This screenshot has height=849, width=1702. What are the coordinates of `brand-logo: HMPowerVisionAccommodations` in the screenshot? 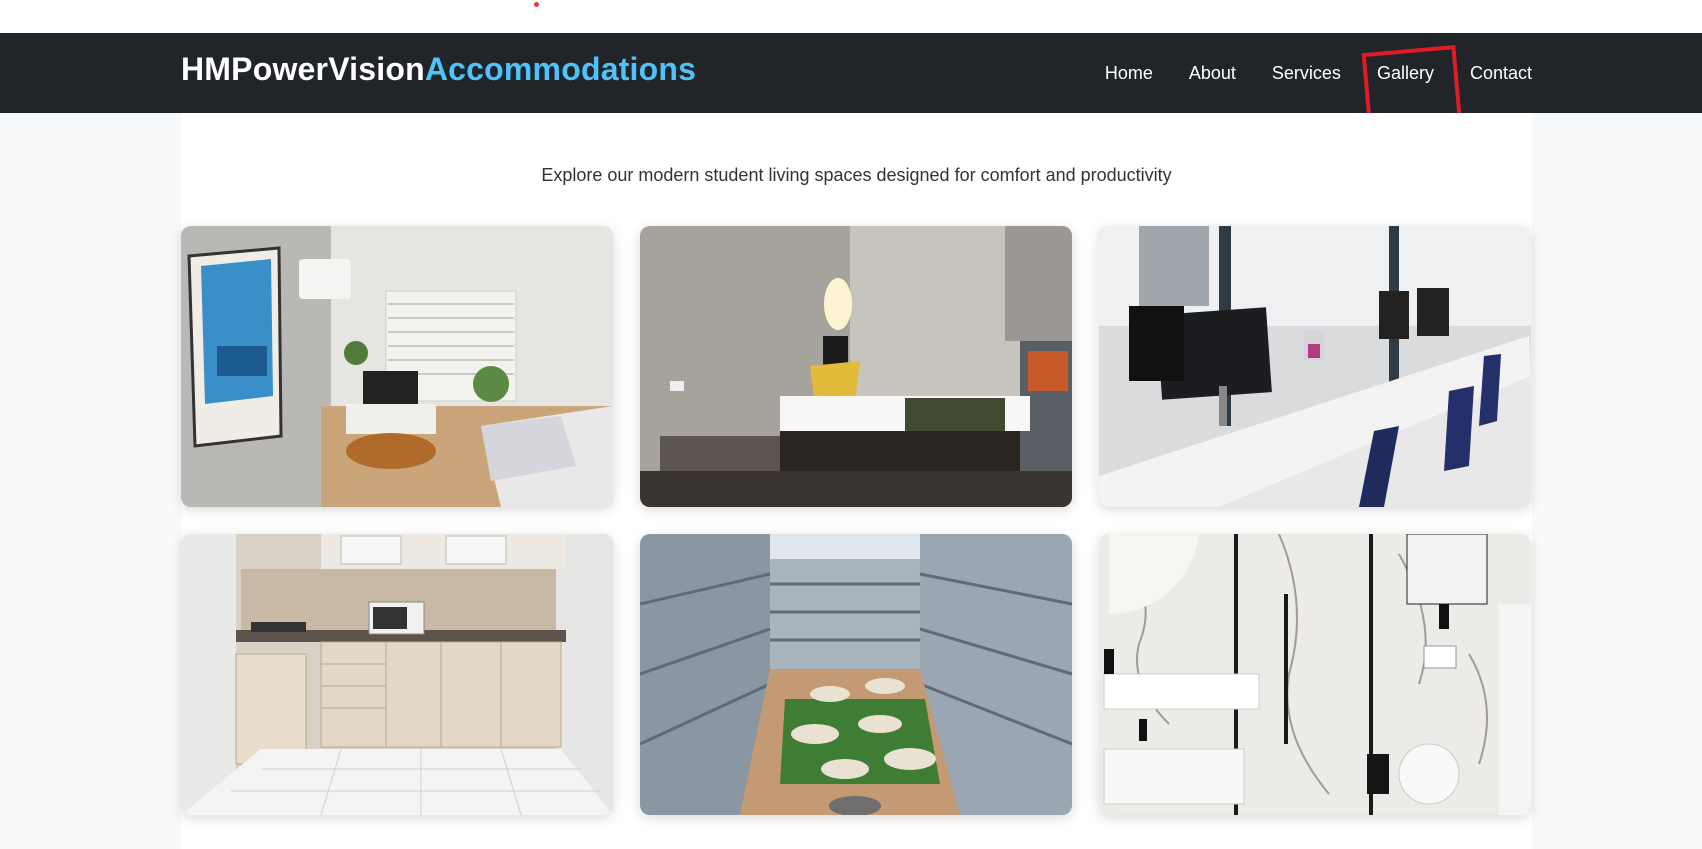 It's located at (438, 69).